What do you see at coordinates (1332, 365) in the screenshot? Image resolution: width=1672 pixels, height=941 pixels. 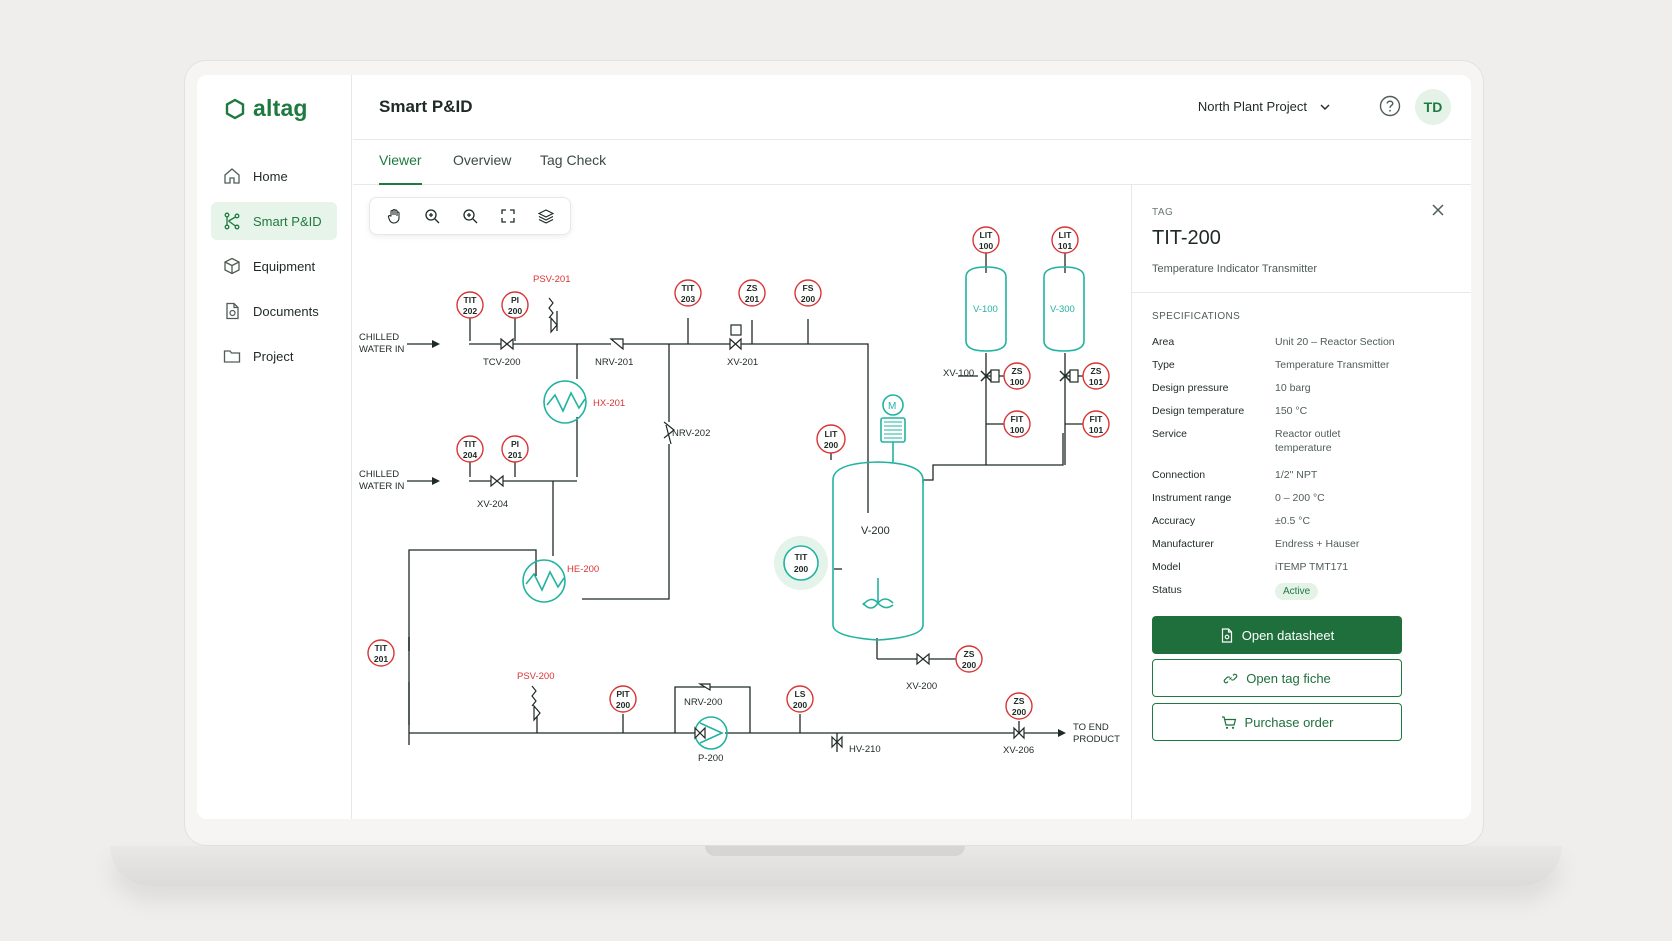 I see `spec-value: Temperature Transmitter` at bounding box center [1332, 365].